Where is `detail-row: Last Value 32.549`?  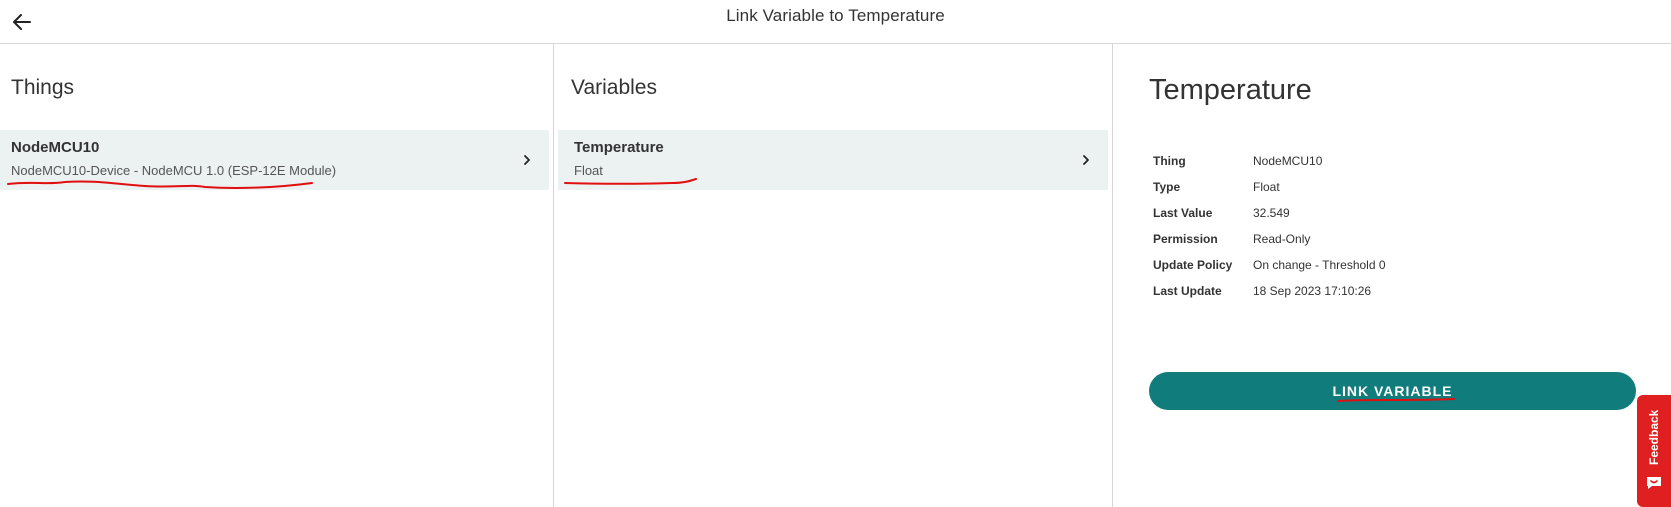 detail-row: Last Value 32.549 is located at coordinates (1269, 213).